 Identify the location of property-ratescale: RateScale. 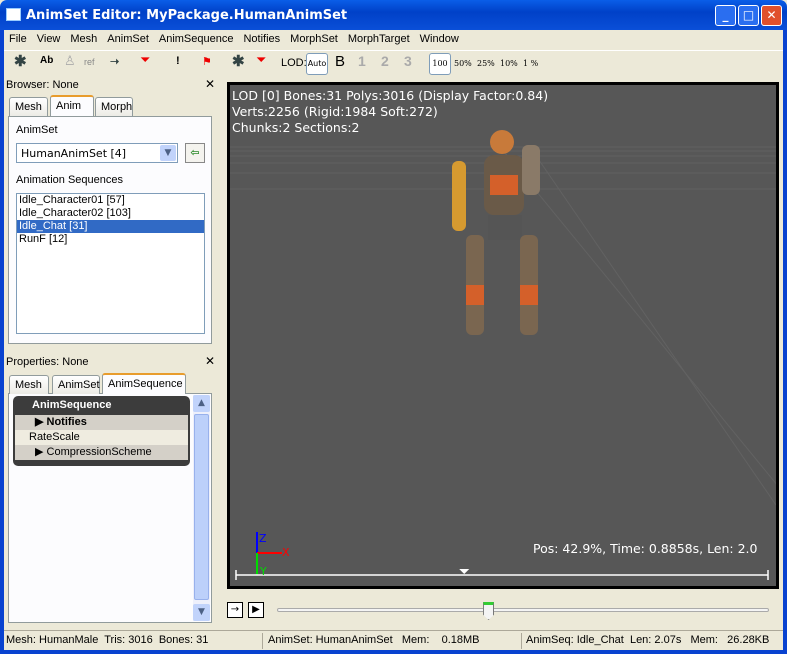
(101, 437).